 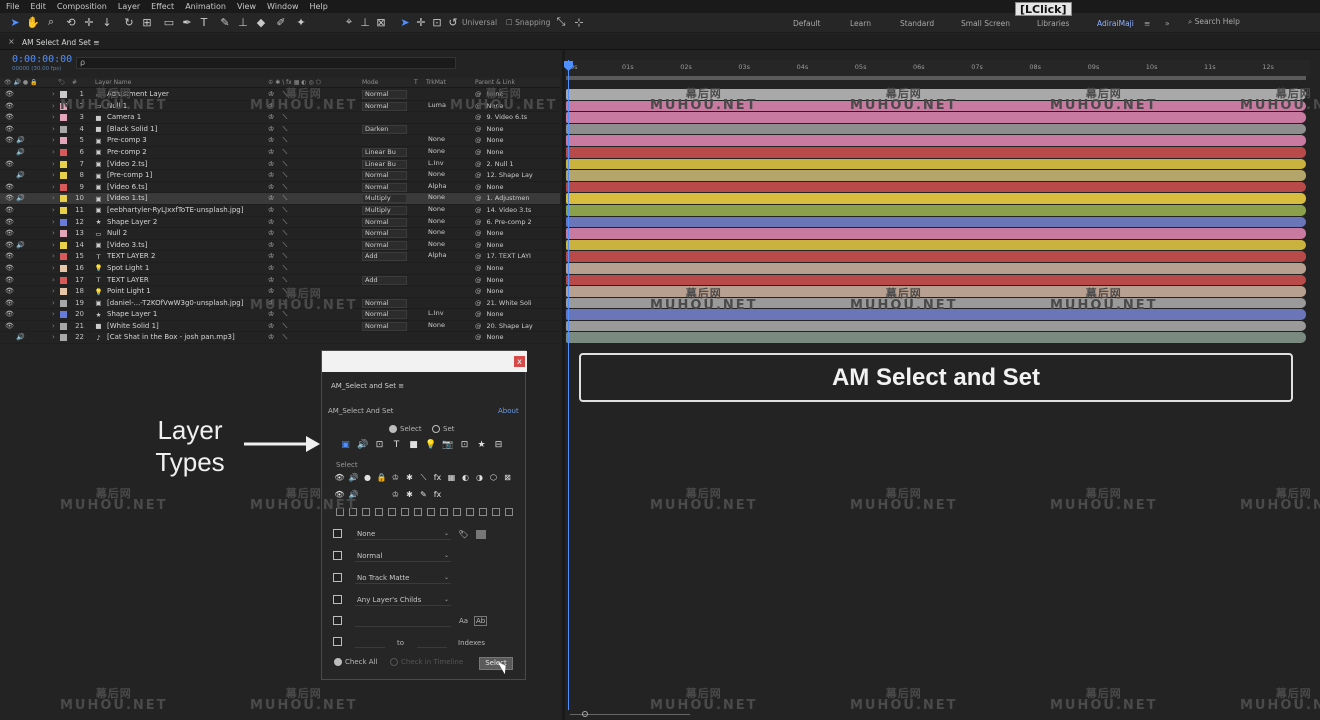 What do you see at coordinates (129, 6) in the screenshot?
I see `menu-layer: Layer` at bounding box center [129, 6].